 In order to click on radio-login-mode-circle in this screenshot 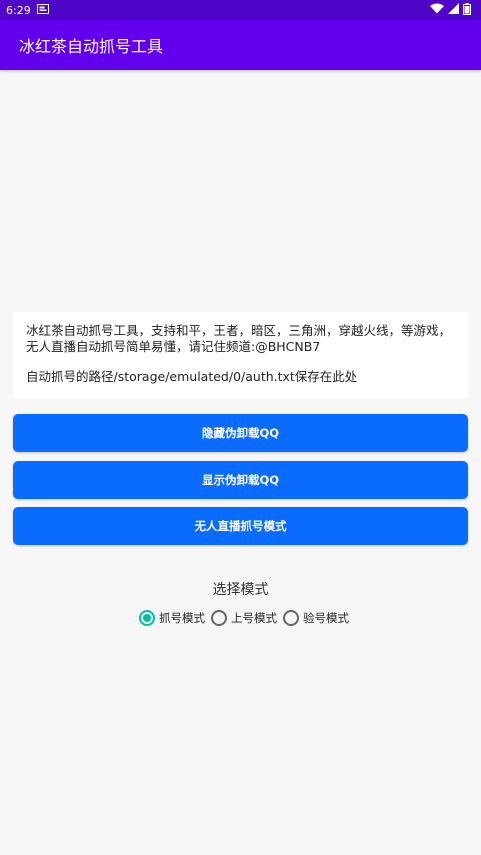, I will do `click(219, 618)`.